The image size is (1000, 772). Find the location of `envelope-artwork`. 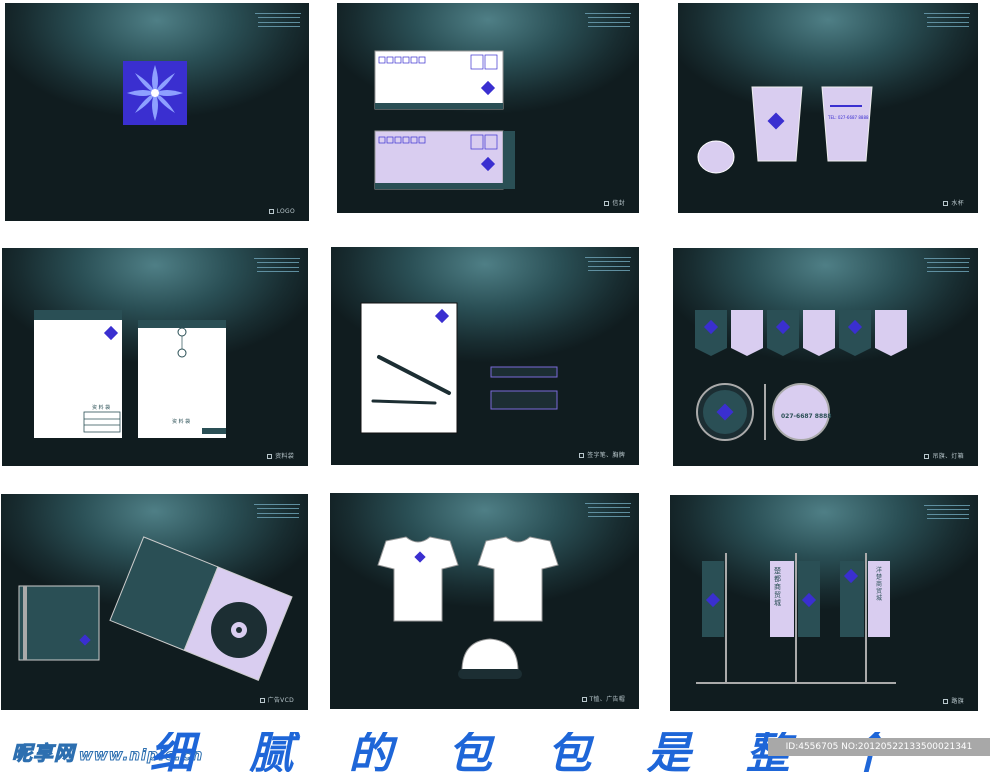

envelope-artwork is located at coordinates (444, 120).